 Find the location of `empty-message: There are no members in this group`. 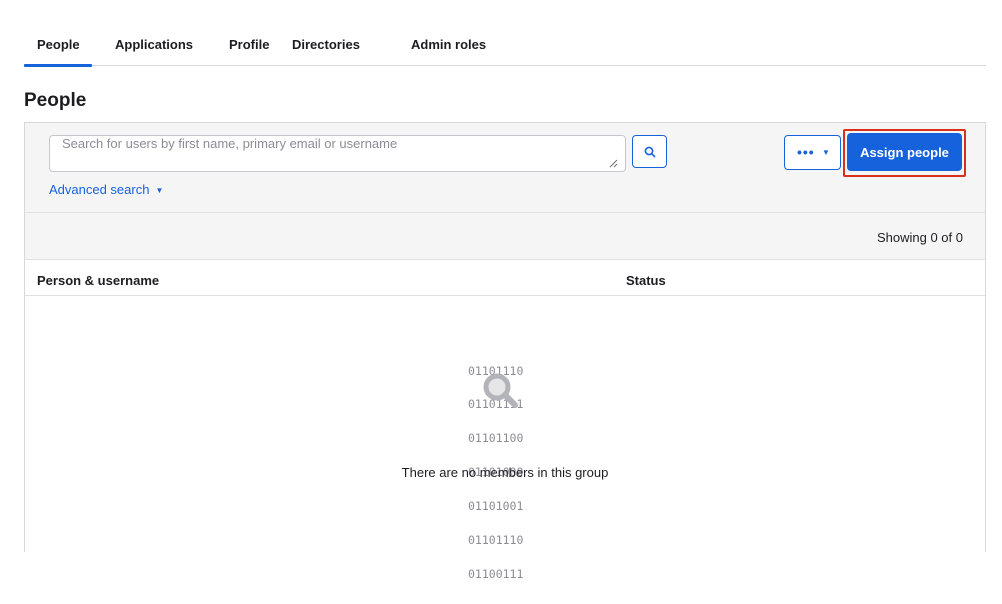

empty-message: There are no members in this group is located at coordinates (505, 472).